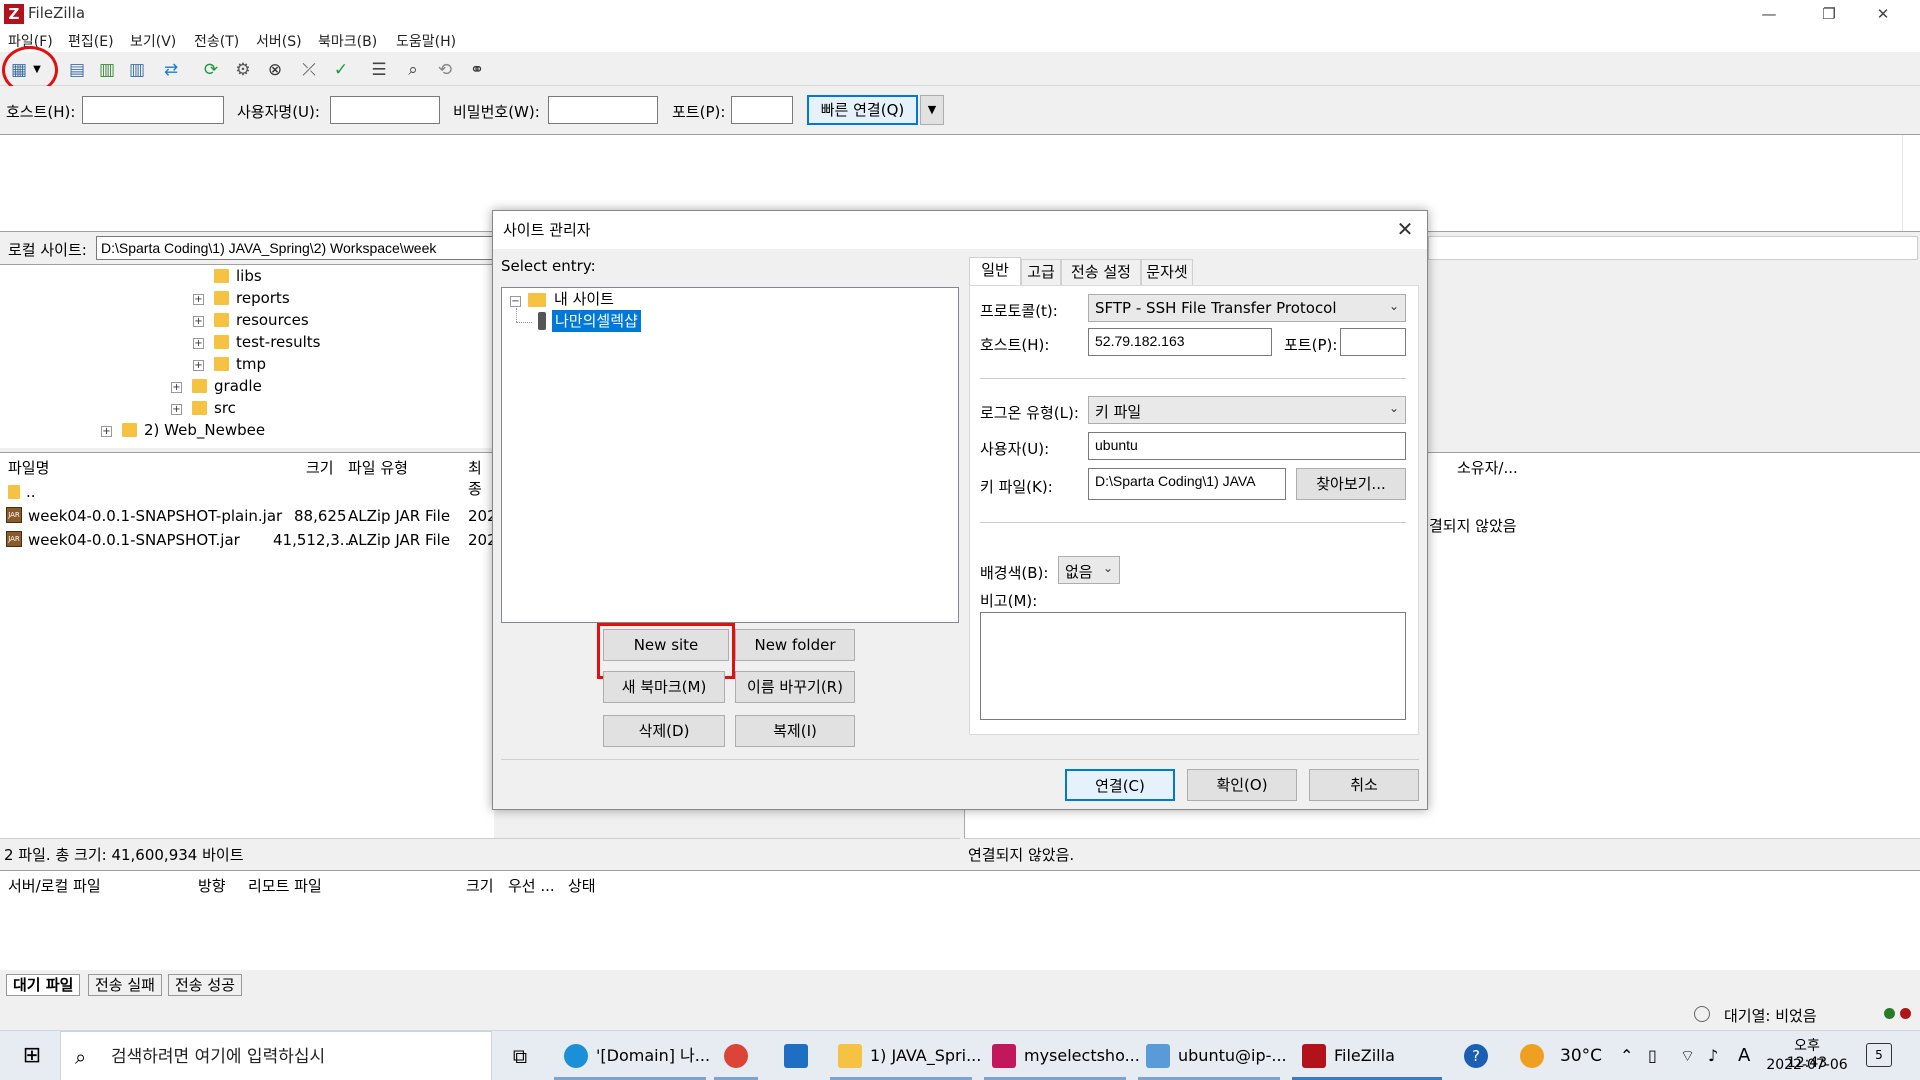 This screenshot has height=1080, width=1920. I want to click on restore-button: ❐, so click(1829, 14).